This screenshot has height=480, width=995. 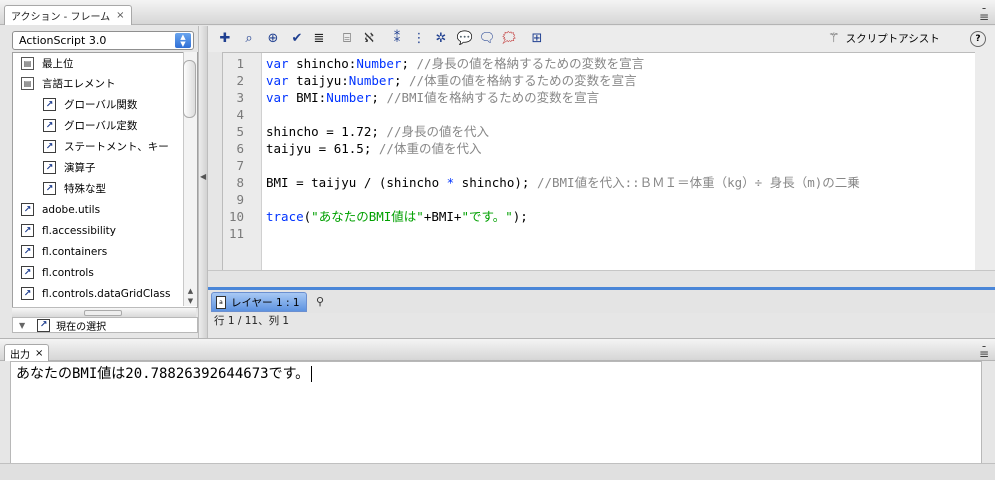 I want to click on code-line-2: var taijyu:Number; //体重の値を格納するための変数を宣言, so click(x=451, y=80).